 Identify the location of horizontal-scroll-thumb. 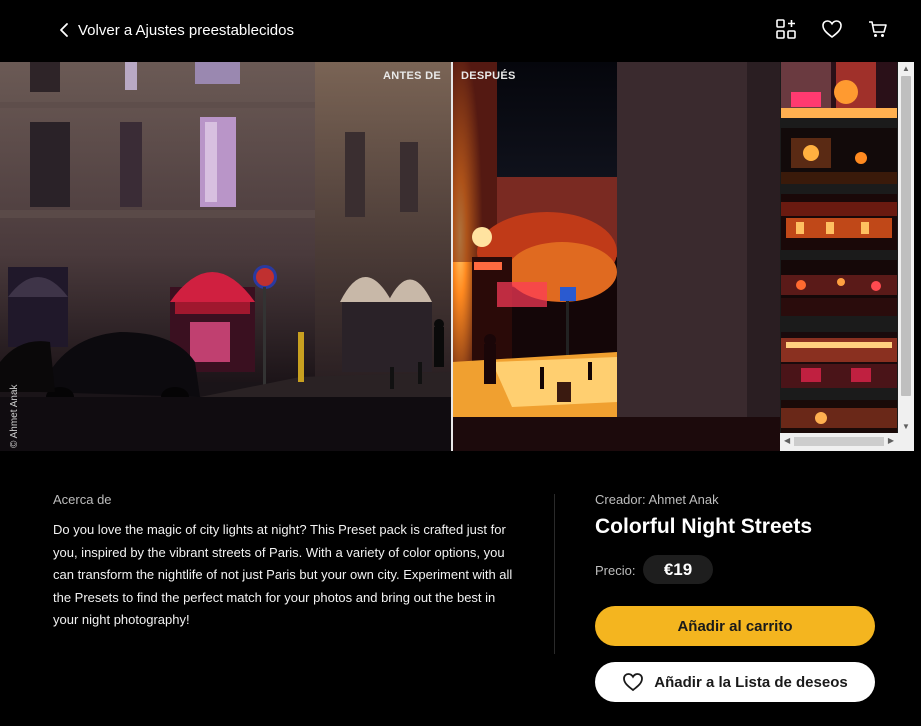
(839, 441).